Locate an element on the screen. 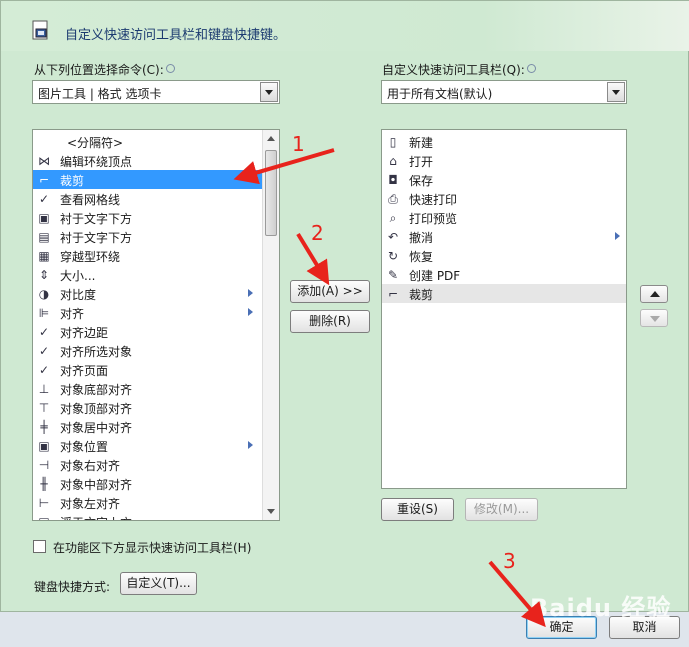 Image resolution: width=689 pixels, height=647 pixels. choose-commands-combo: 图片工具 | 格式 选项卡 is located at coordinates (156, 92).